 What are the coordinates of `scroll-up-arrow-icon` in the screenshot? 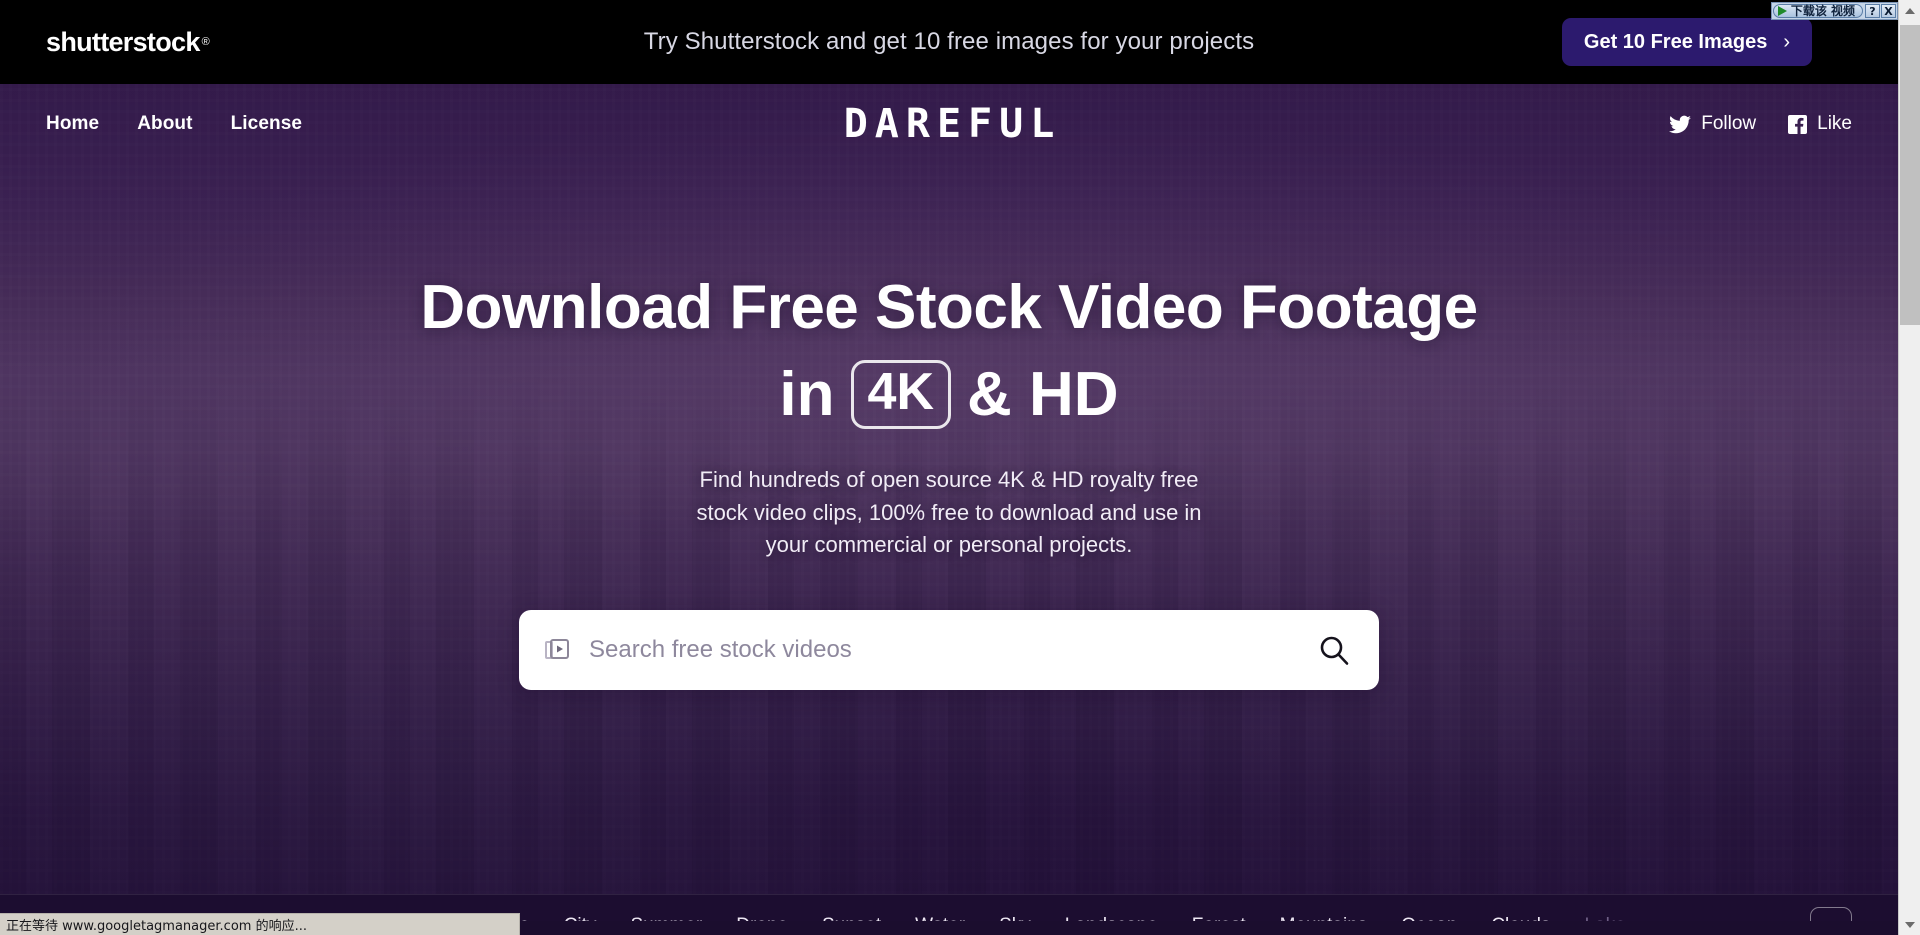 It's located at (1909, 10).